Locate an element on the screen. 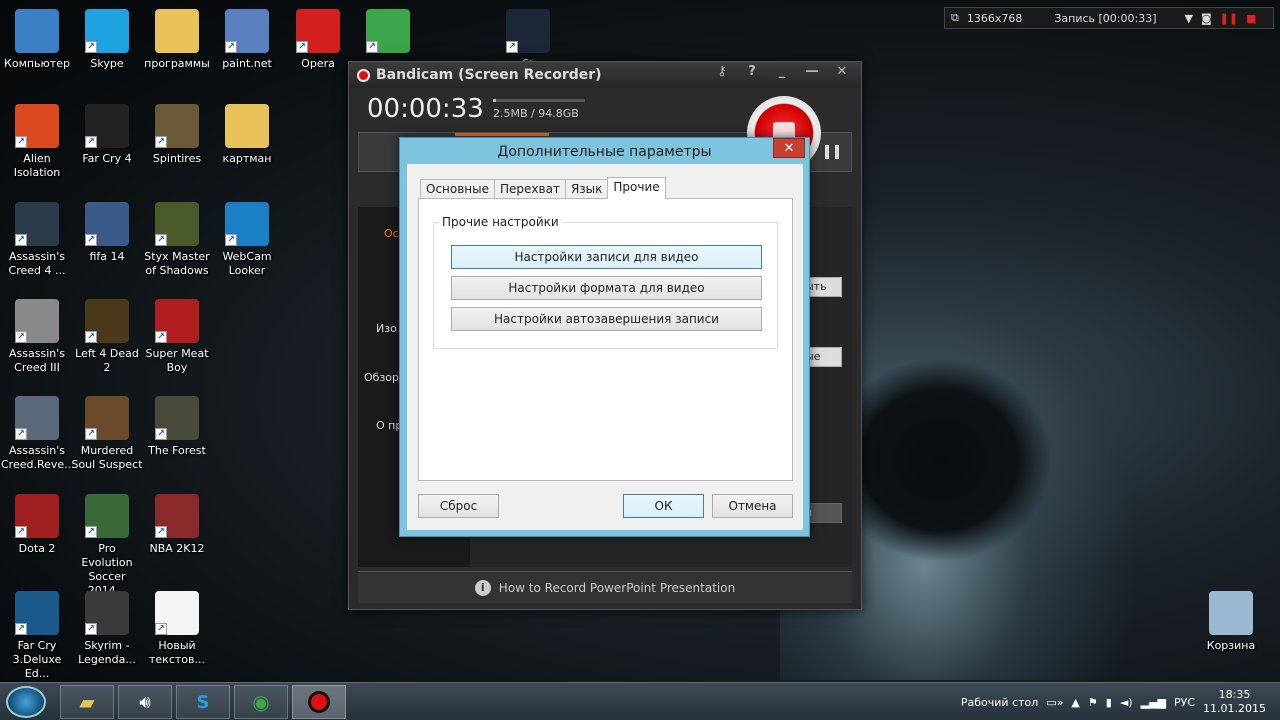 The image size is (1280, 720). chrome-icon: ↗ is located at coordinates (388, 31).